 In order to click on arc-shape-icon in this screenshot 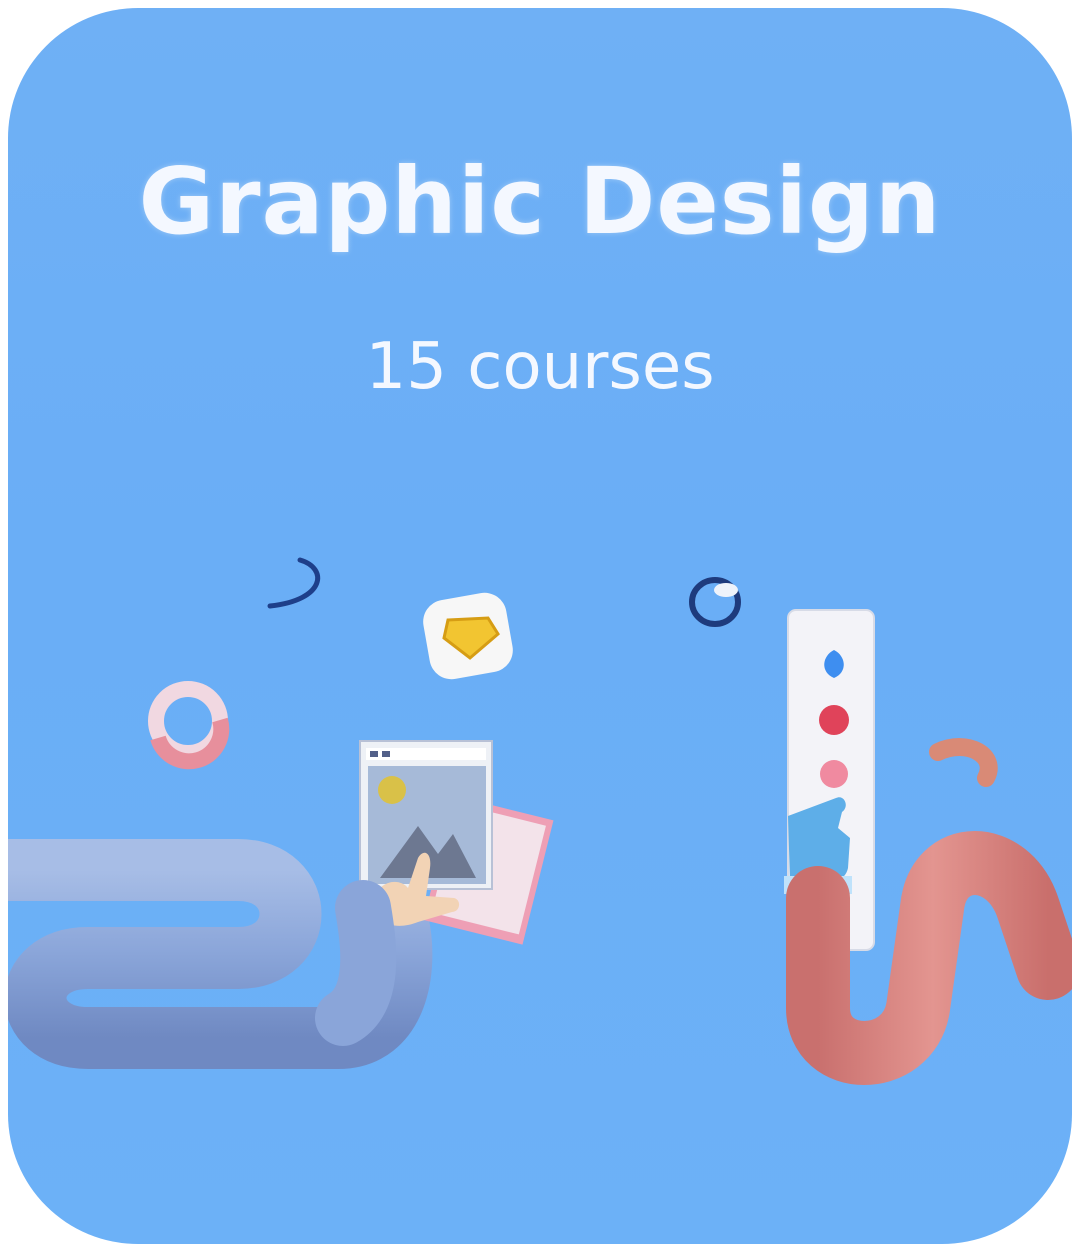, I will do `click(293, 583)`.